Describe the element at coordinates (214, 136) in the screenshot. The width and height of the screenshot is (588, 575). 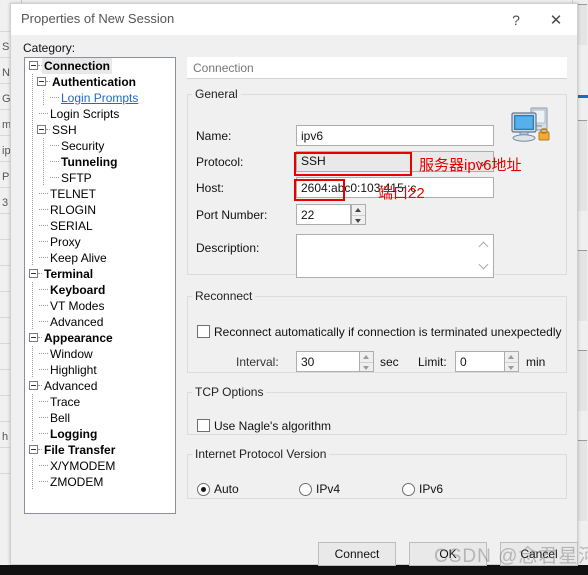
I see `name-label: Name:` at that location.